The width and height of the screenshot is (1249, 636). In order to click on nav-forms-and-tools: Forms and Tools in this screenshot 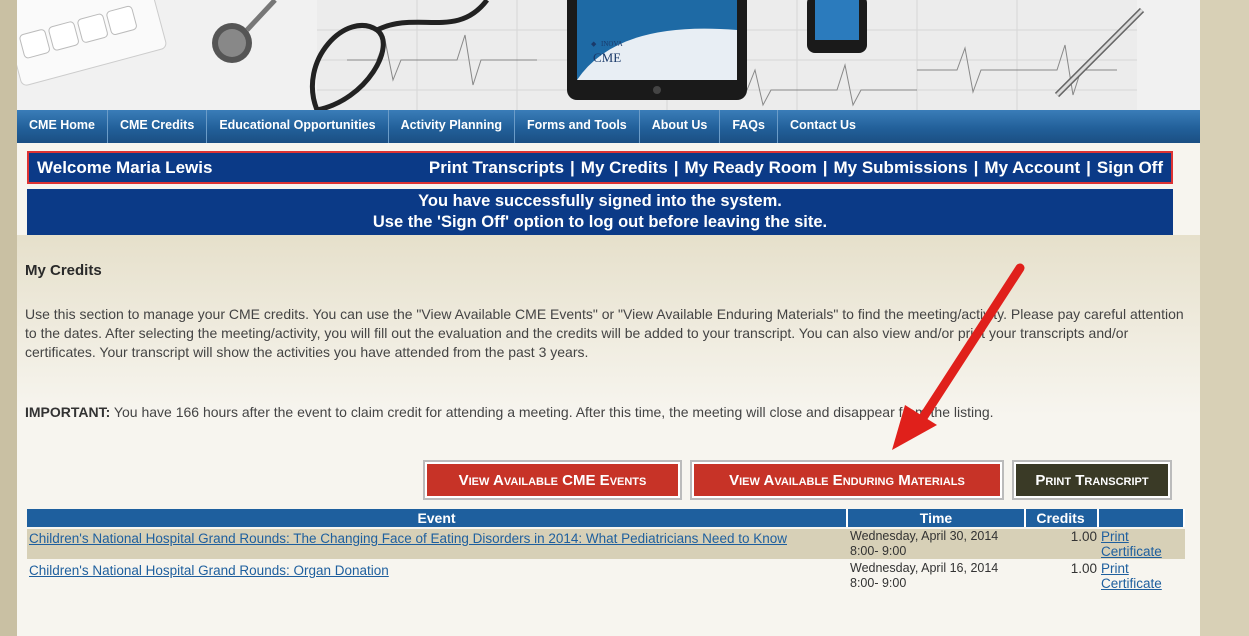, I will do `click(577, 126)`.